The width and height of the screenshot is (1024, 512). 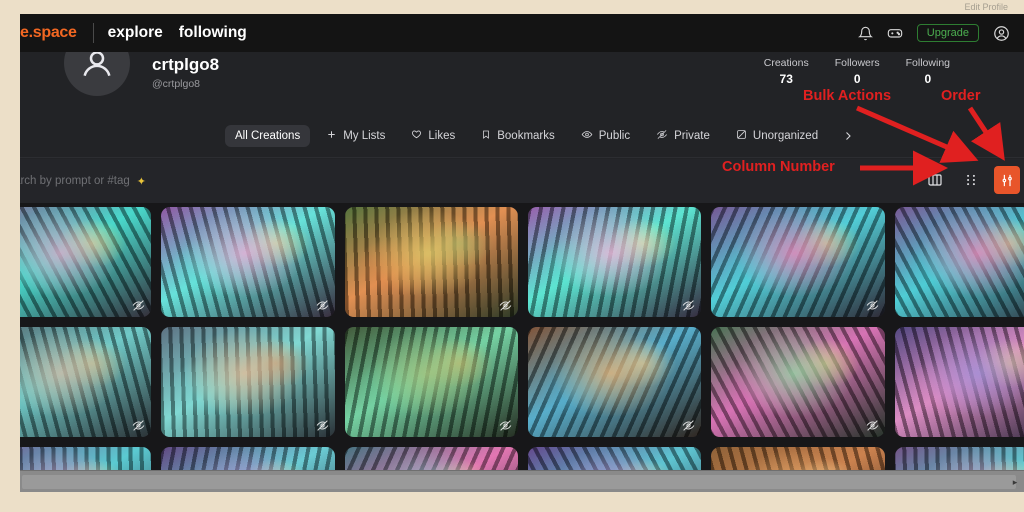 What do you see at coordinates (186, 64) in the screenshot?
I see `profile-name: crtplgo8` at bounding box center [186, 64].